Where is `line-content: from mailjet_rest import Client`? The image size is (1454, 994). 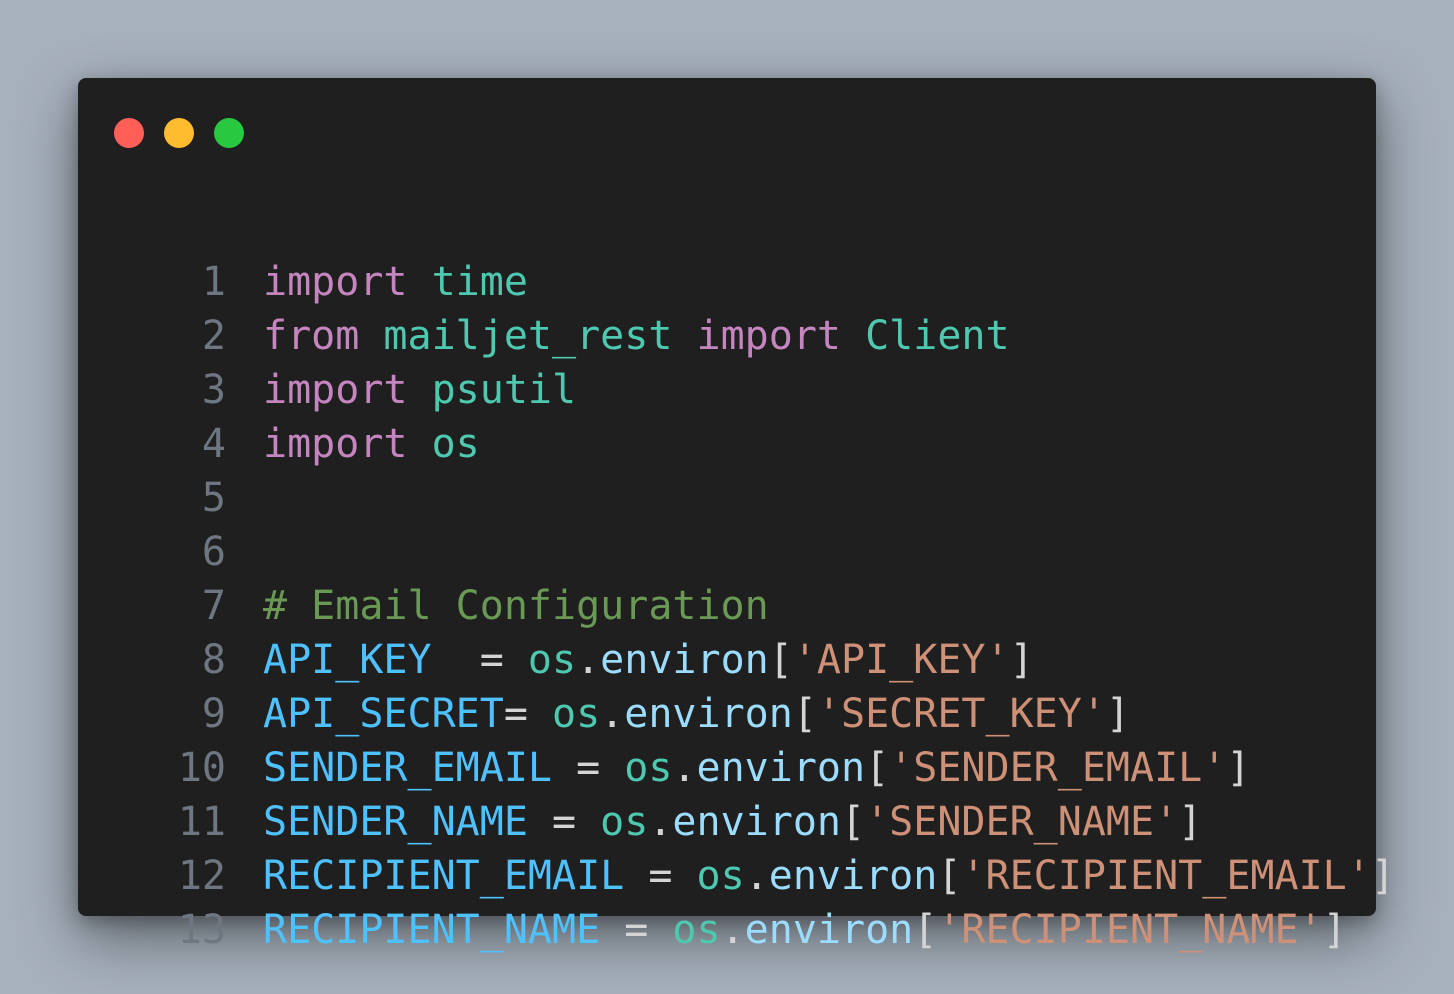
line-content: from mailjet_rest import Client is located at coordinates (636, 336).